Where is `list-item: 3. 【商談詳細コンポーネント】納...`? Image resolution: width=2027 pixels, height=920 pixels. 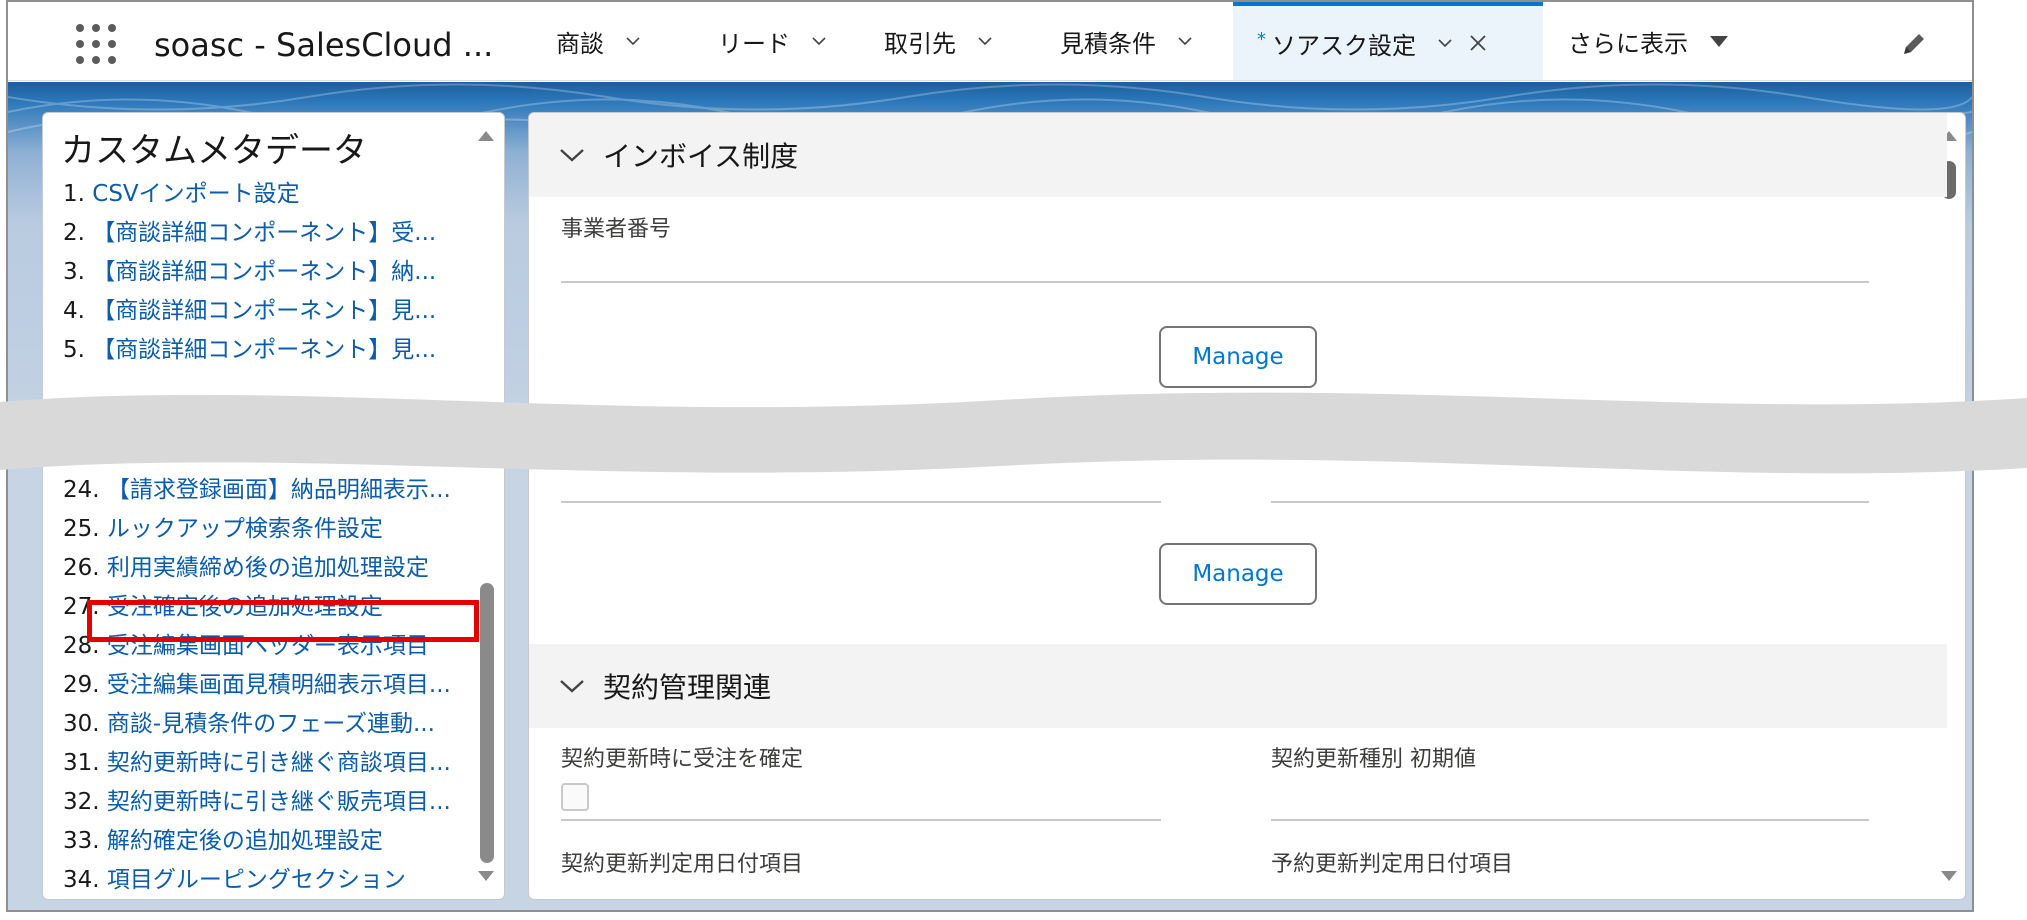
list-item: 3. 【商談詳細コンポーネント】納... is located at coordinates (273, 272).